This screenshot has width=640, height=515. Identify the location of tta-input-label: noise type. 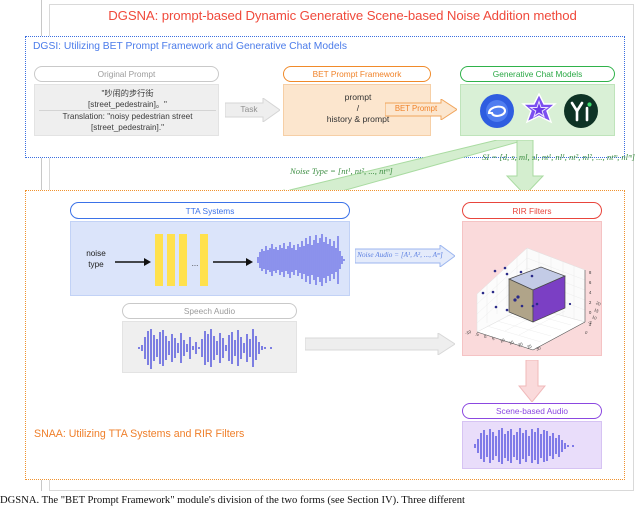
(96, 259).